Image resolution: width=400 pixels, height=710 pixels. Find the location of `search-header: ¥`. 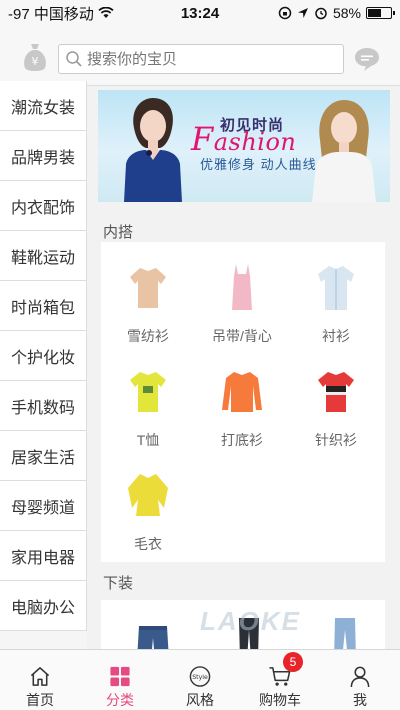

search-header: ¥ is located at coordinates (200, 56).